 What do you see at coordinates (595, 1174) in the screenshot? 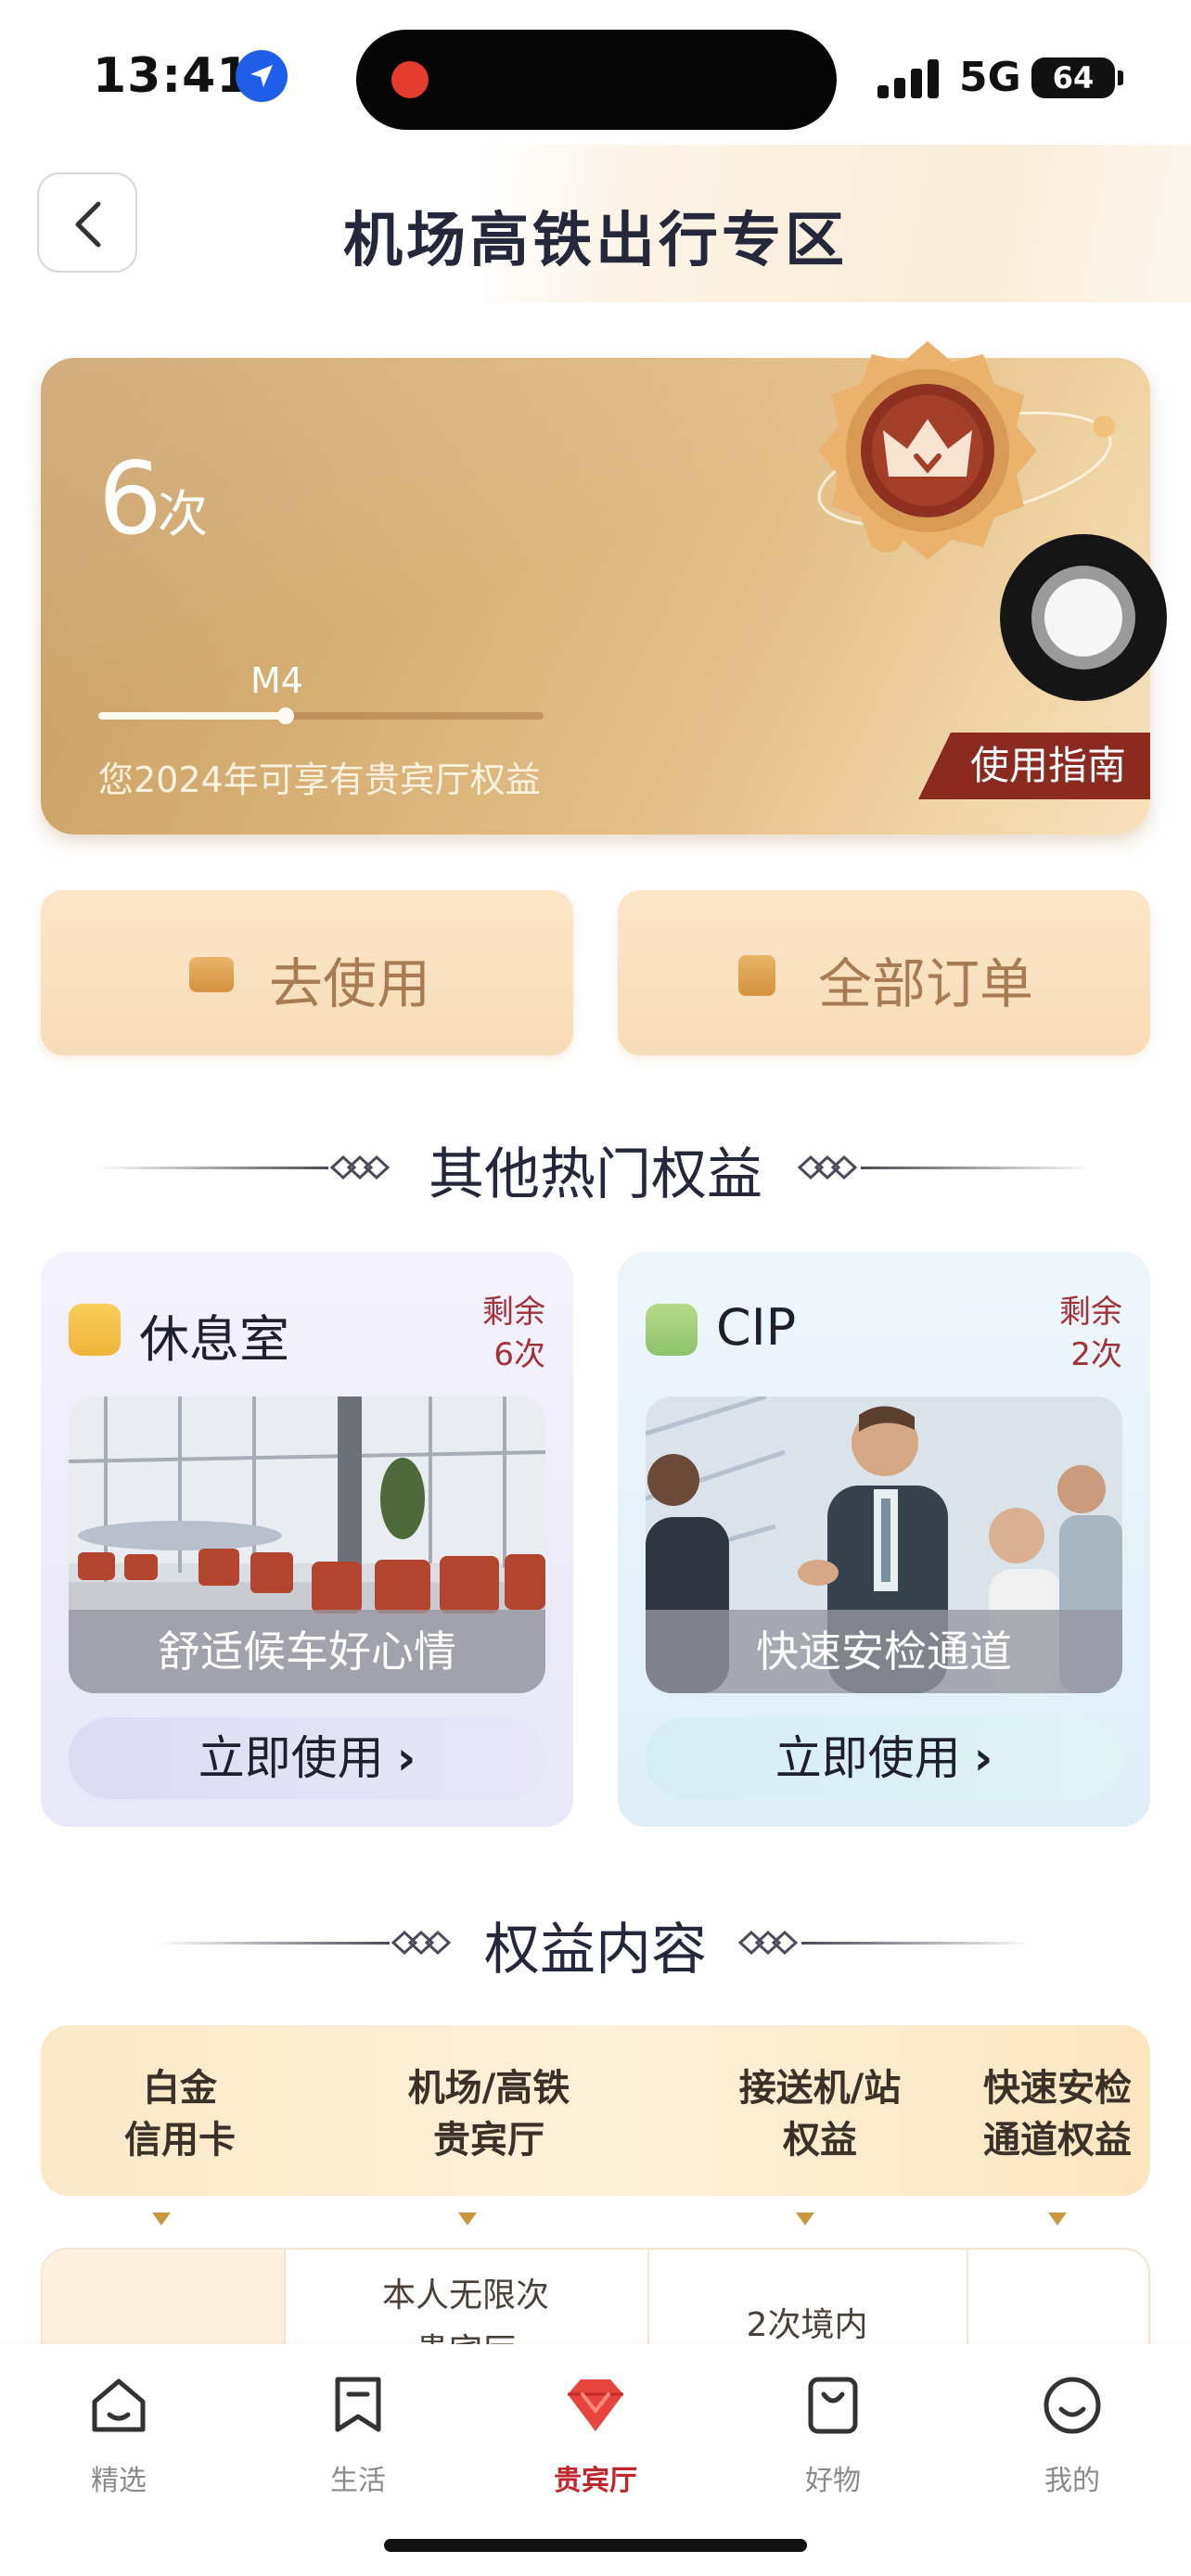
I see `section-title-other: 其他热门权益` at bounding box center [595, 1174].